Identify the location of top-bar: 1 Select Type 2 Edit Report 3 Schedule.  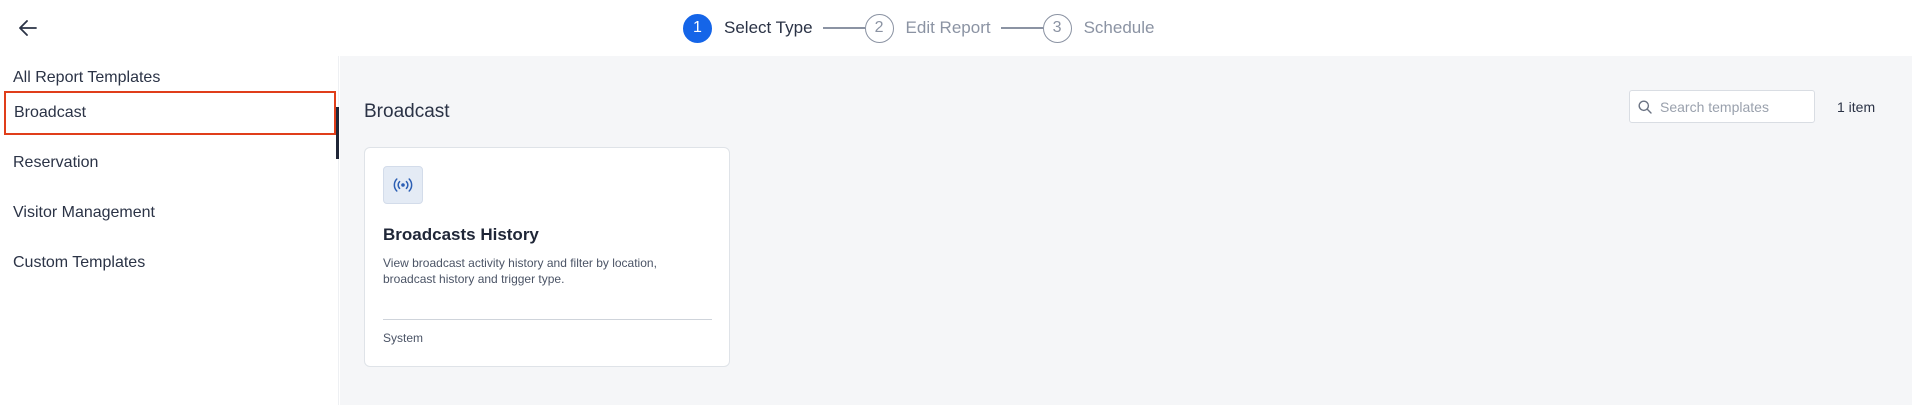
(956, 28).